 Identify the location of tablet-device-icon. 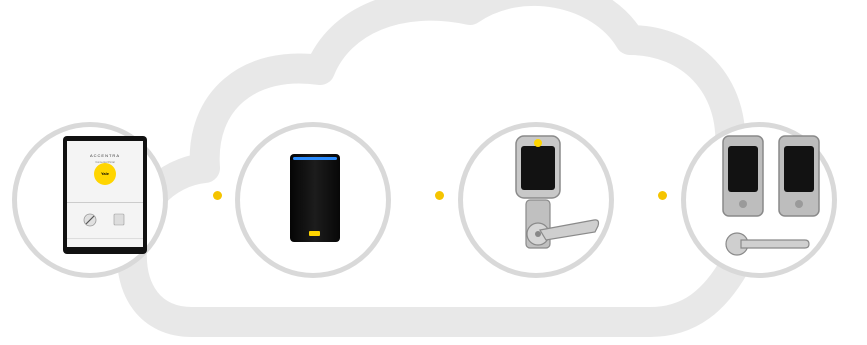
(105, 195).